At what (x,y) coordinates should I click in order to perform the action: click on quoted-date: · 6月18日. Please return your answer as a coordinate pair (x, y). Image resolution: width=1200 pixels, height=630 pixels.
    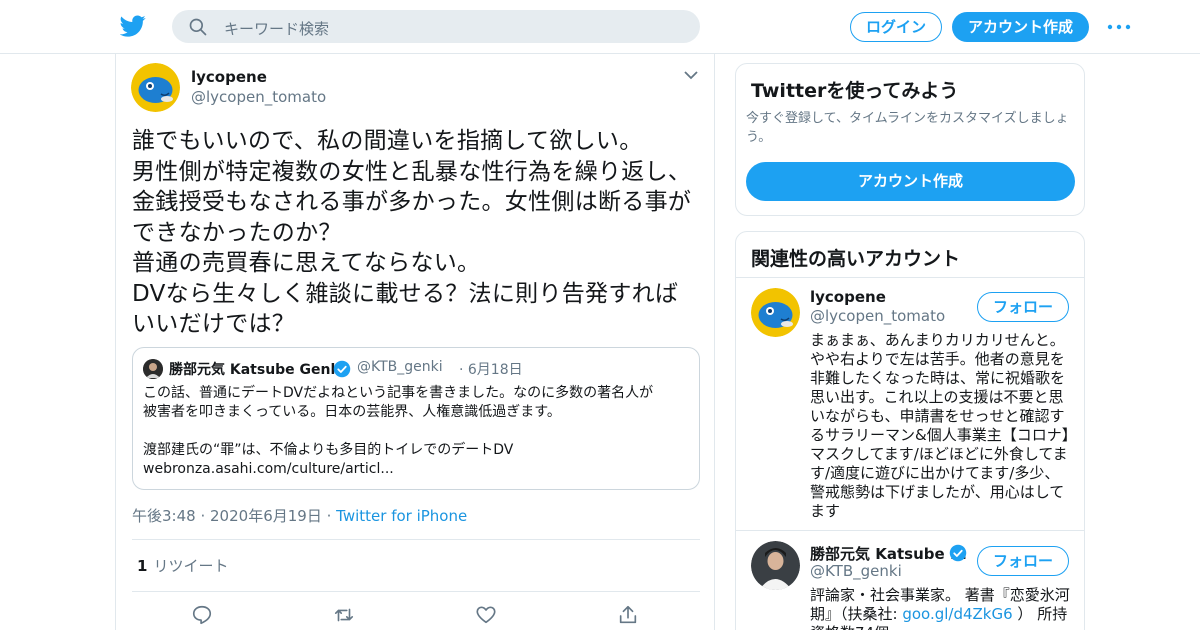
    Looking at the image, I should click on (491, 370).